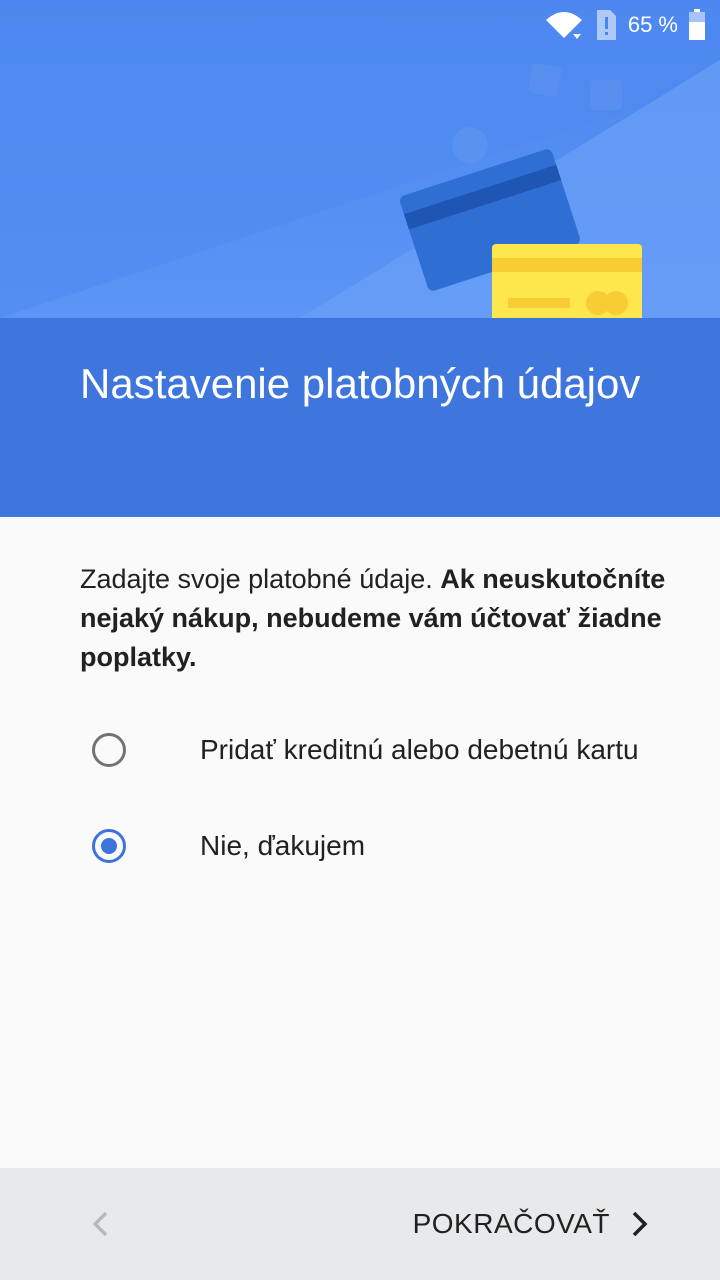  Describe the element at coordinates (567, 281) in the screenshot. I see `yellow-card-icon` at that location.